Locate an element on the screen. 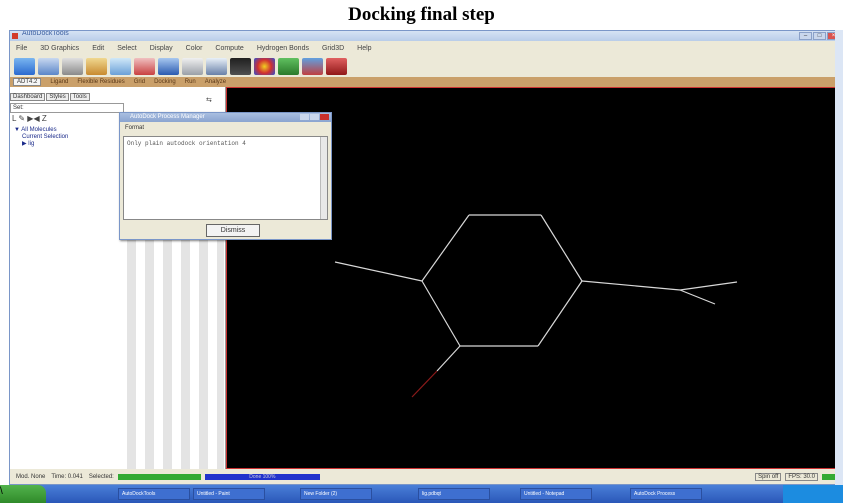 This screenshot has height=503, width=843. taskbar-item: AutoDockTools is located at coordinates (154, 494).